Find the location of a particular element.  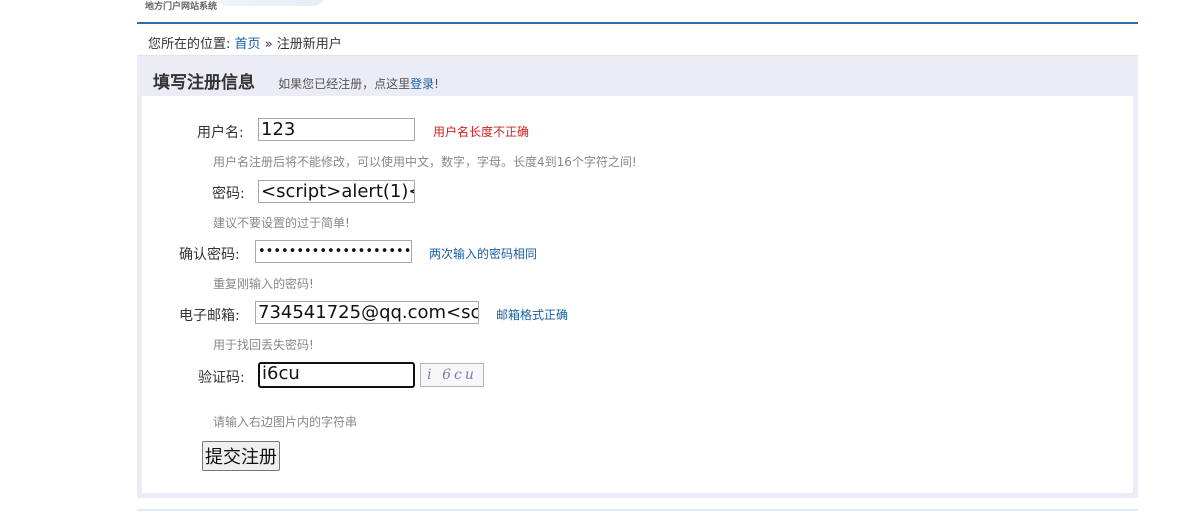

captcha-label: 验证码: is located at coordinates (221, 378).